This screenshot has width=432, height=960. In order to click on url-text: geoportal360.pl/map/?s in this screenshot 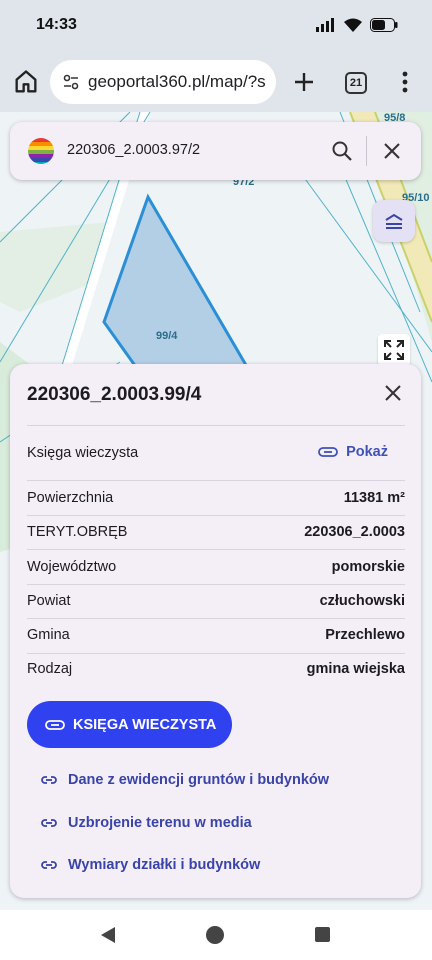, I will do `click(177, 81)`.